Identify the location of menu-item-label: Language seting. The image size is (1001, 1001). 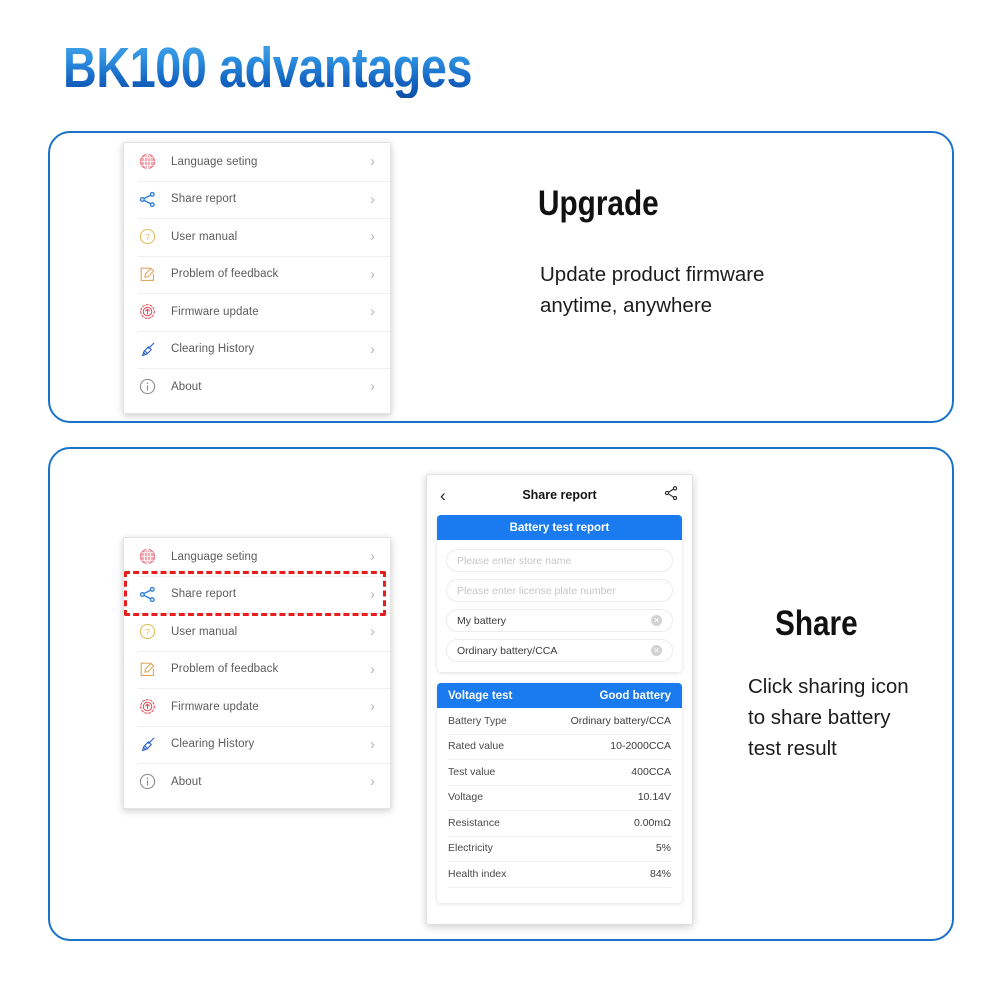
(214, 161).